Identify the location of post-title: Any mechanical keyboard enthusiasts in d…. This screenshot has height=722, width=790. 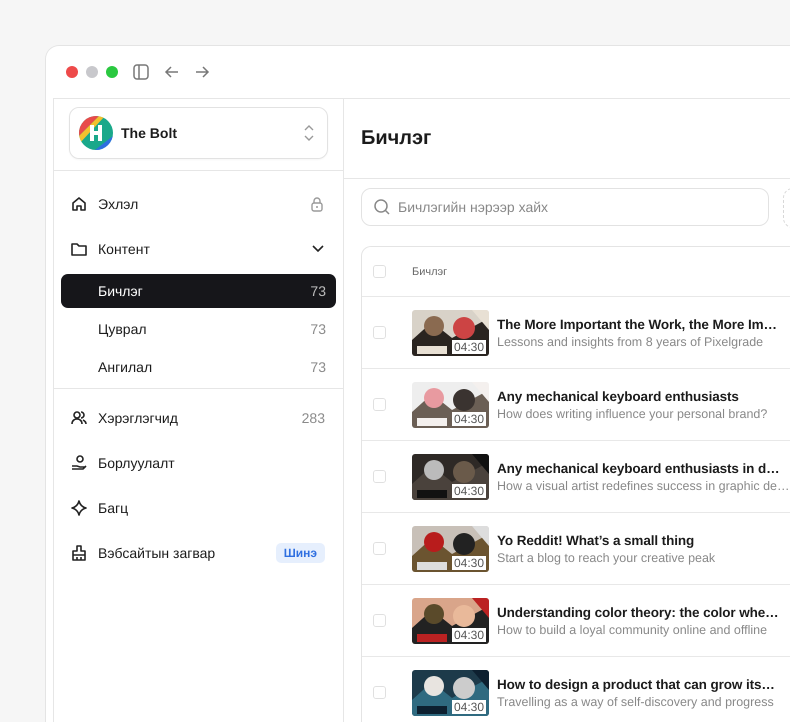
(643, 468).